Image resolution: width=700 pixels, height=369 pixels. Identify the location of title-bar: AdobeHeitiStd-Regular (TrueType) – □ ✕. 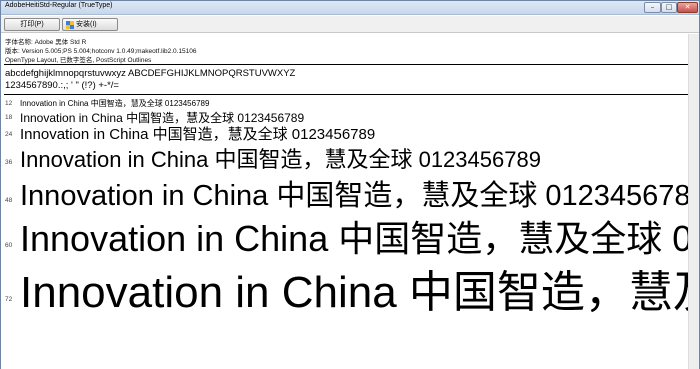
(350, 8).